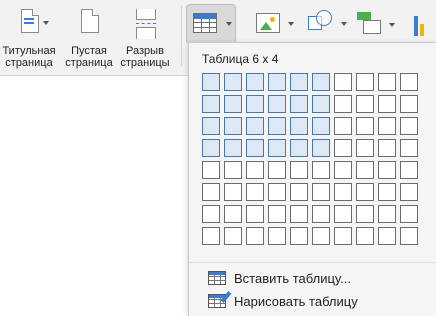 The height and width of the screenshot is (316, 436). What do you see at coordinates (89, 24) in the screenshot?
I see `blank-page-icon` at bounding box center [89, 24].